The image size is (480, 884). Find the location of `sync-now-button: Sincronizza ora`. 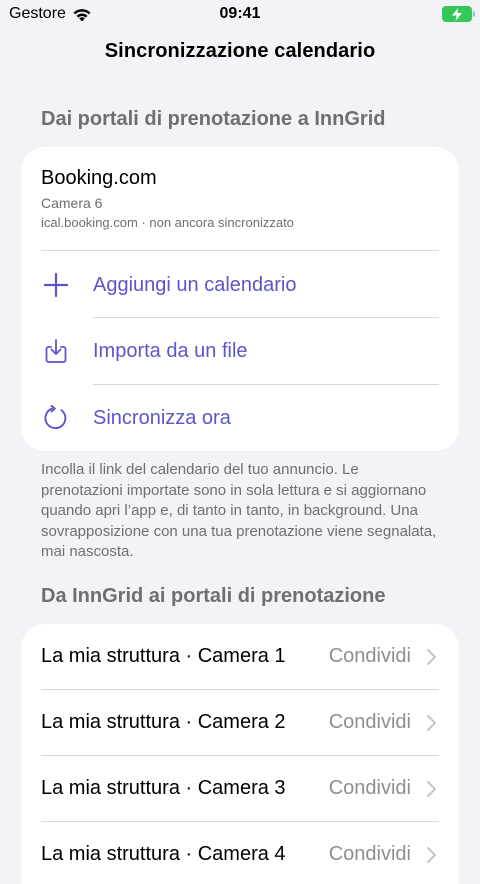

sync-now-button: Sincronizza ora is located at coordinates (240, 418).